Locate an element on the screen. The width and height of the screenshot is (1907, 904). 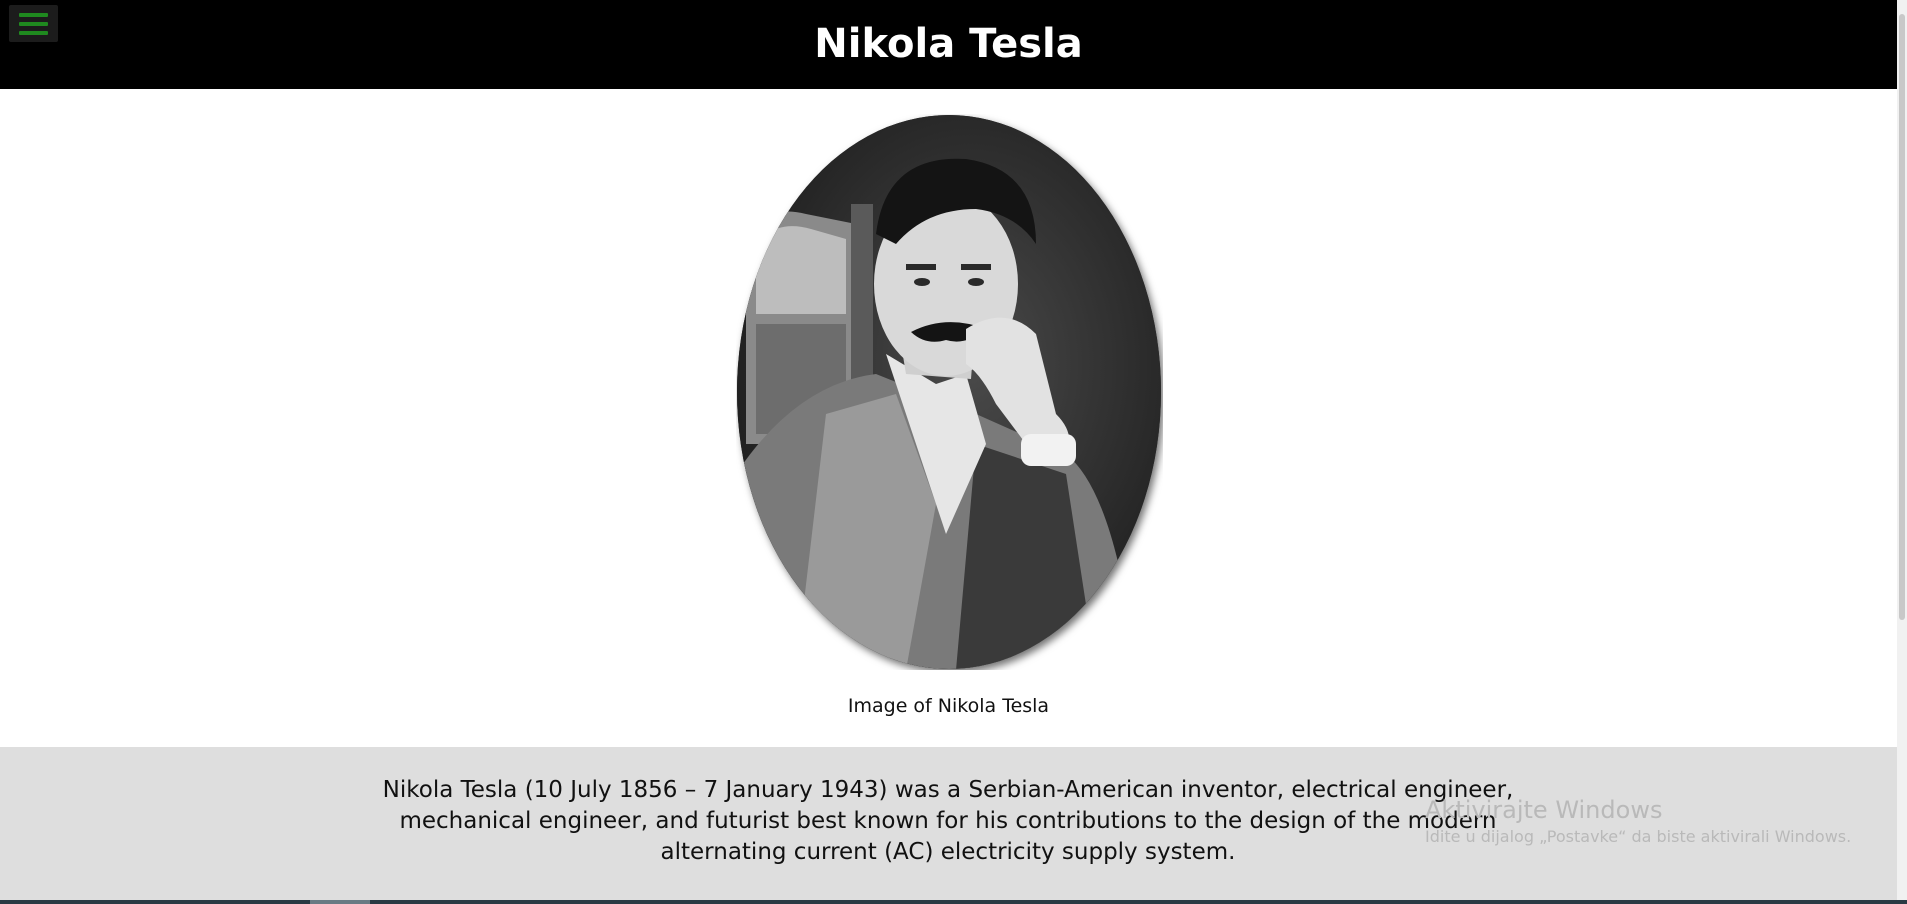
taskbar-strip is located at coordinates (953, 902).